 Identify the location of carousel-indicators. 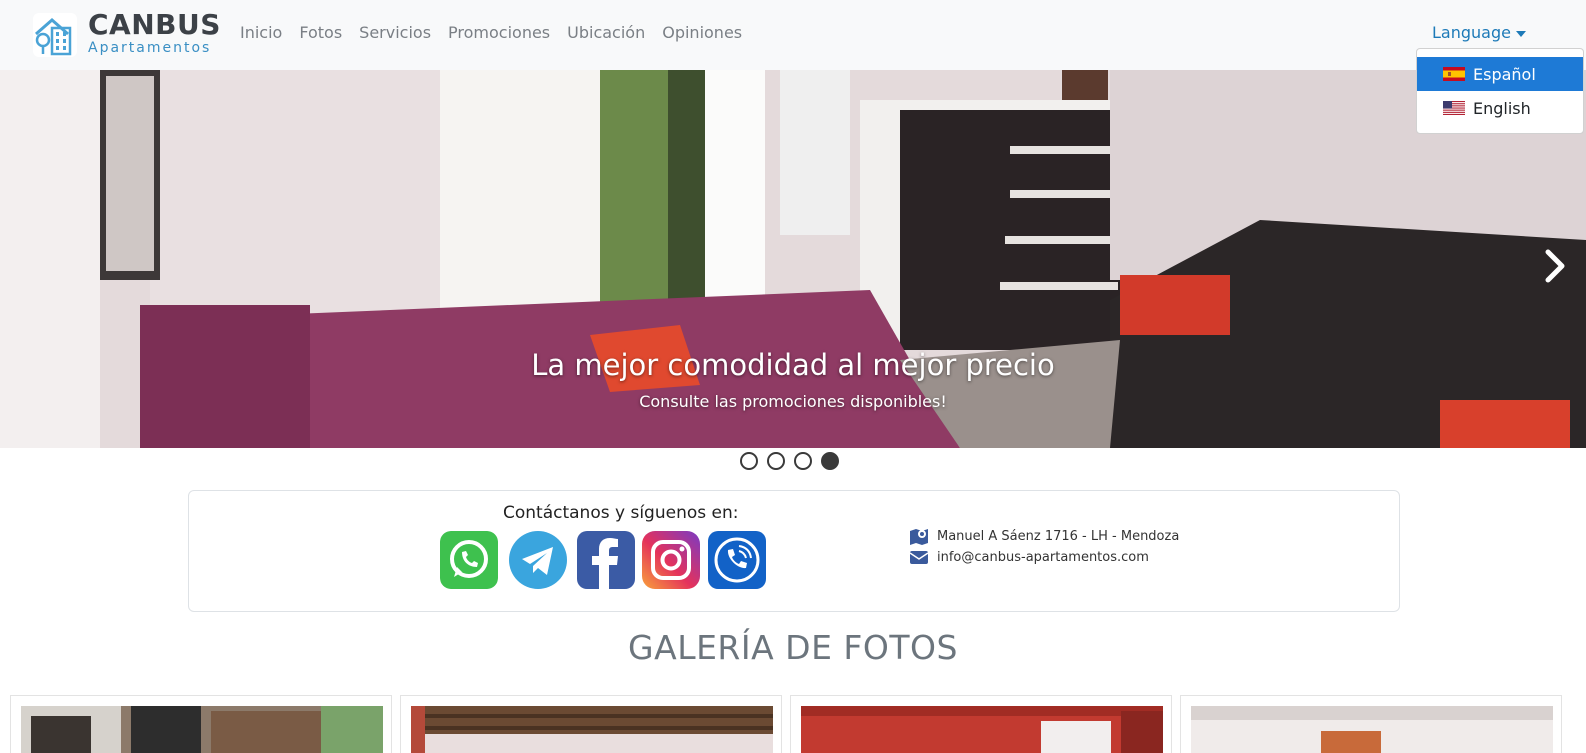
(794, 461).